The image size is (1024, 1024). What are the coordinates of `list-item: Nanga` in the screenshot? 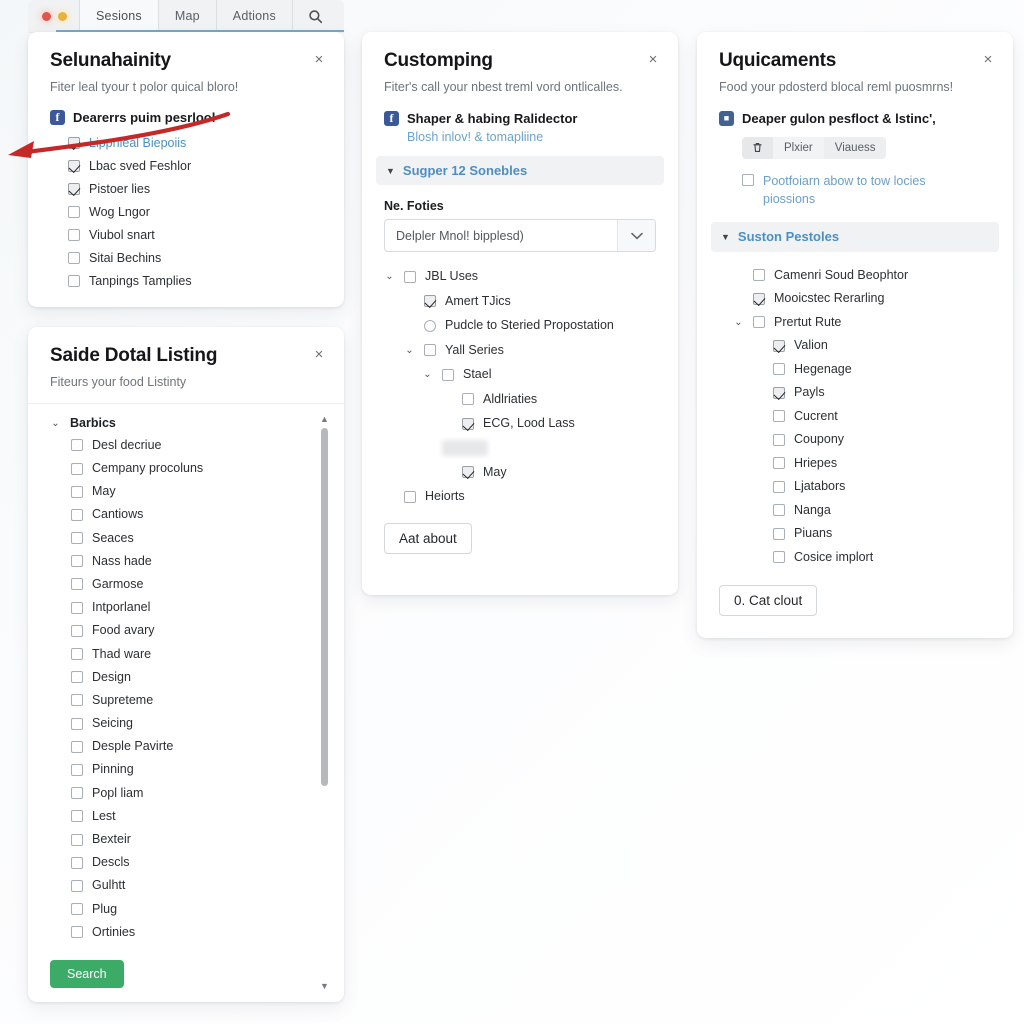 It's located at (862, 511).